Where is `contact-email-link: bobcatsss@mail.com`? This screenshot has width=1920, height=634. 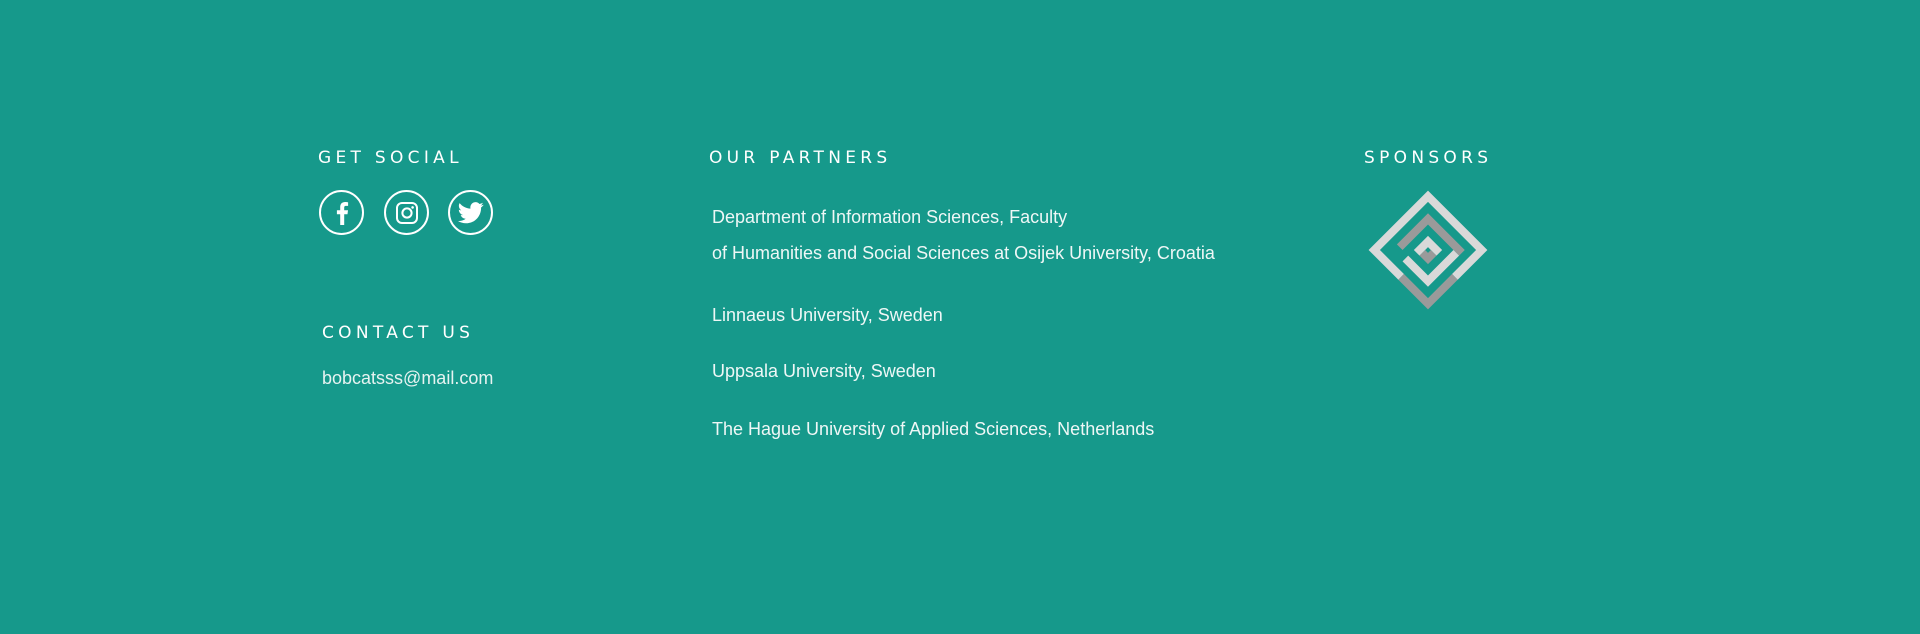
contact-email-link: bobcatsss@mail.com is located at coordinates (407, 378).